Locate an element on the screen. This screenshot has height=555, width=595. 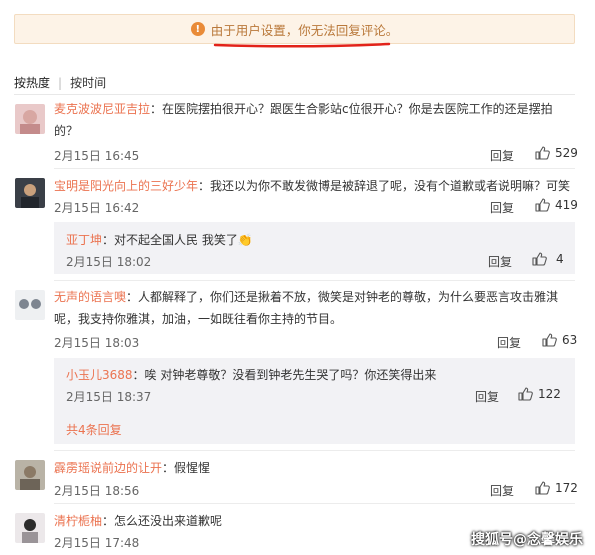
comment-text: 清柠栀柚：怎么还没出来道歉呢 is located at coordinates (138, 520).